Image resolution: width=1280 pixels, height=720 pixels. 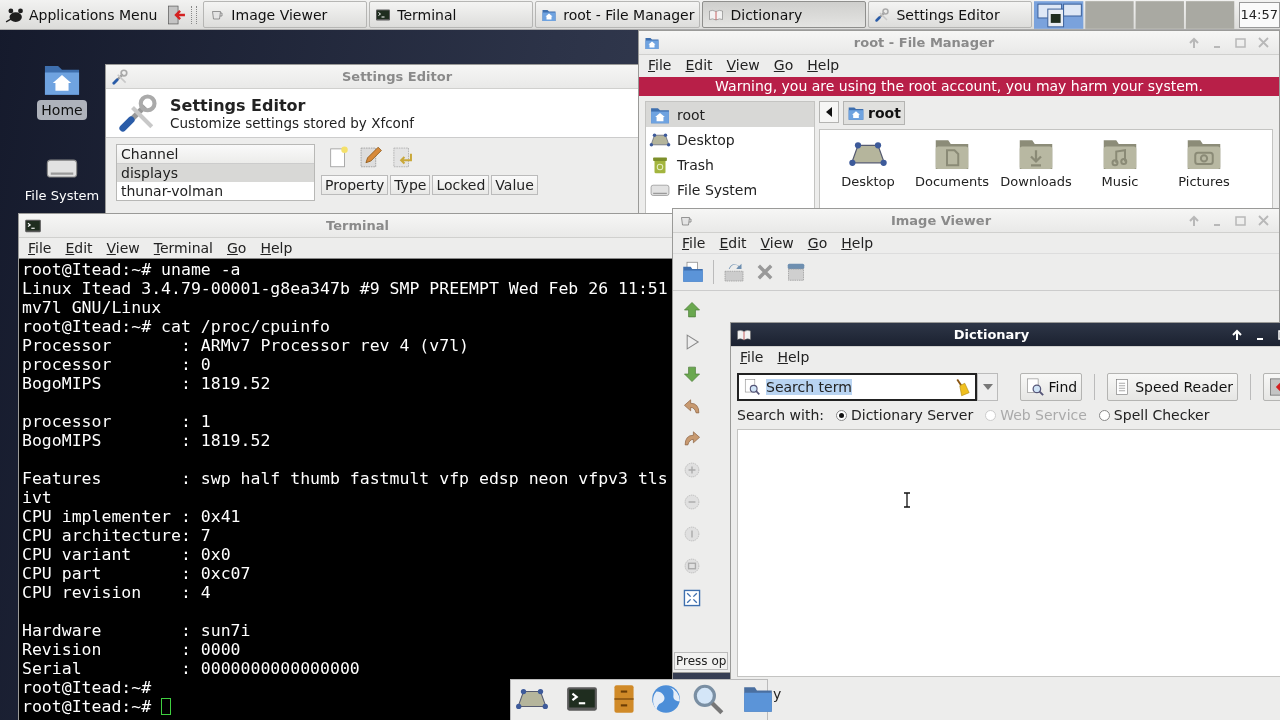 What do you see at coordinates (116, 535) in the screenshot?
I see `terminal-line: CPU architecture: 7` at bounding box center [116, 535].